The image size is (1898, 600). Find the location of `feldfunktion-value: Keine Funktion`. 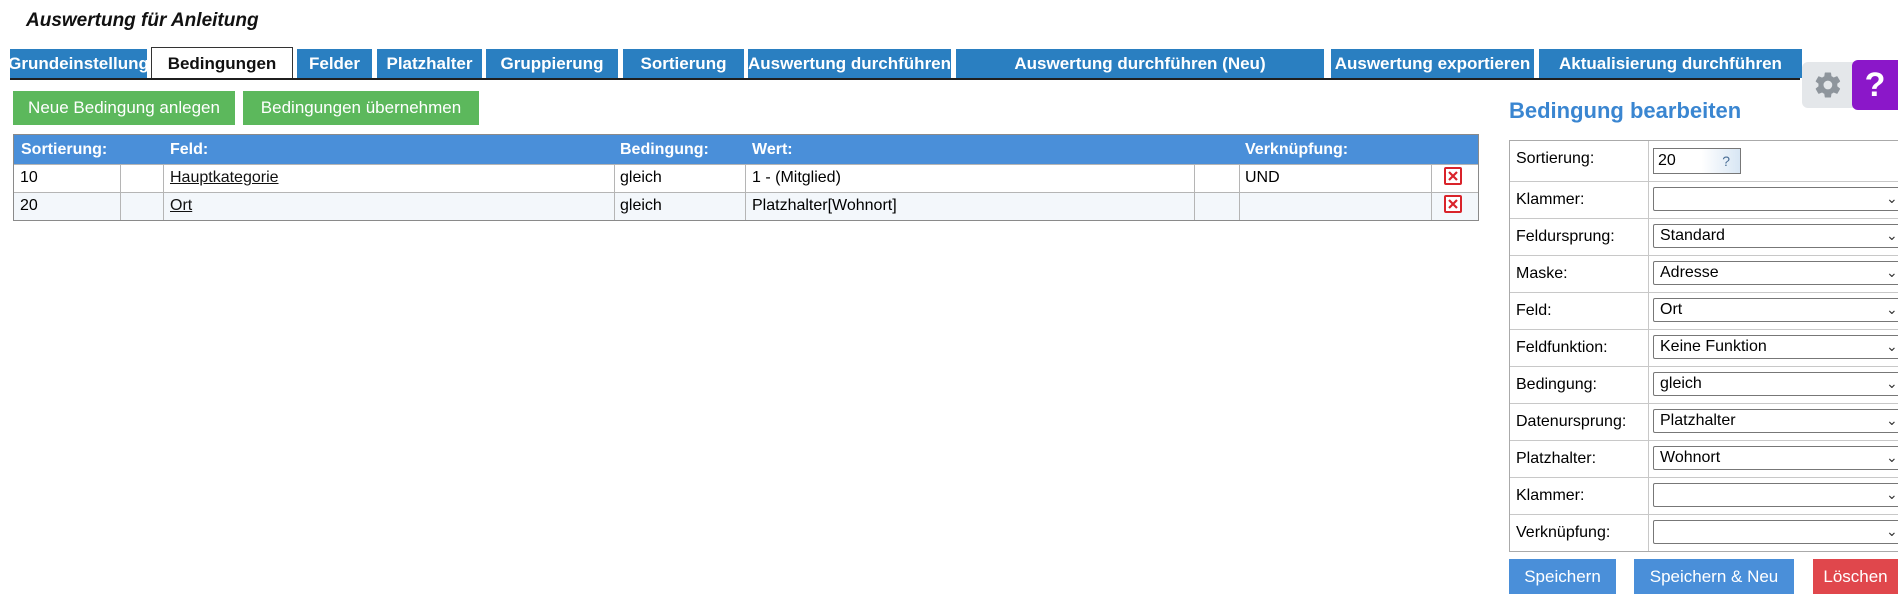

feldfunktion-value: Keine Funktion is located at coordinates (1713, 346).